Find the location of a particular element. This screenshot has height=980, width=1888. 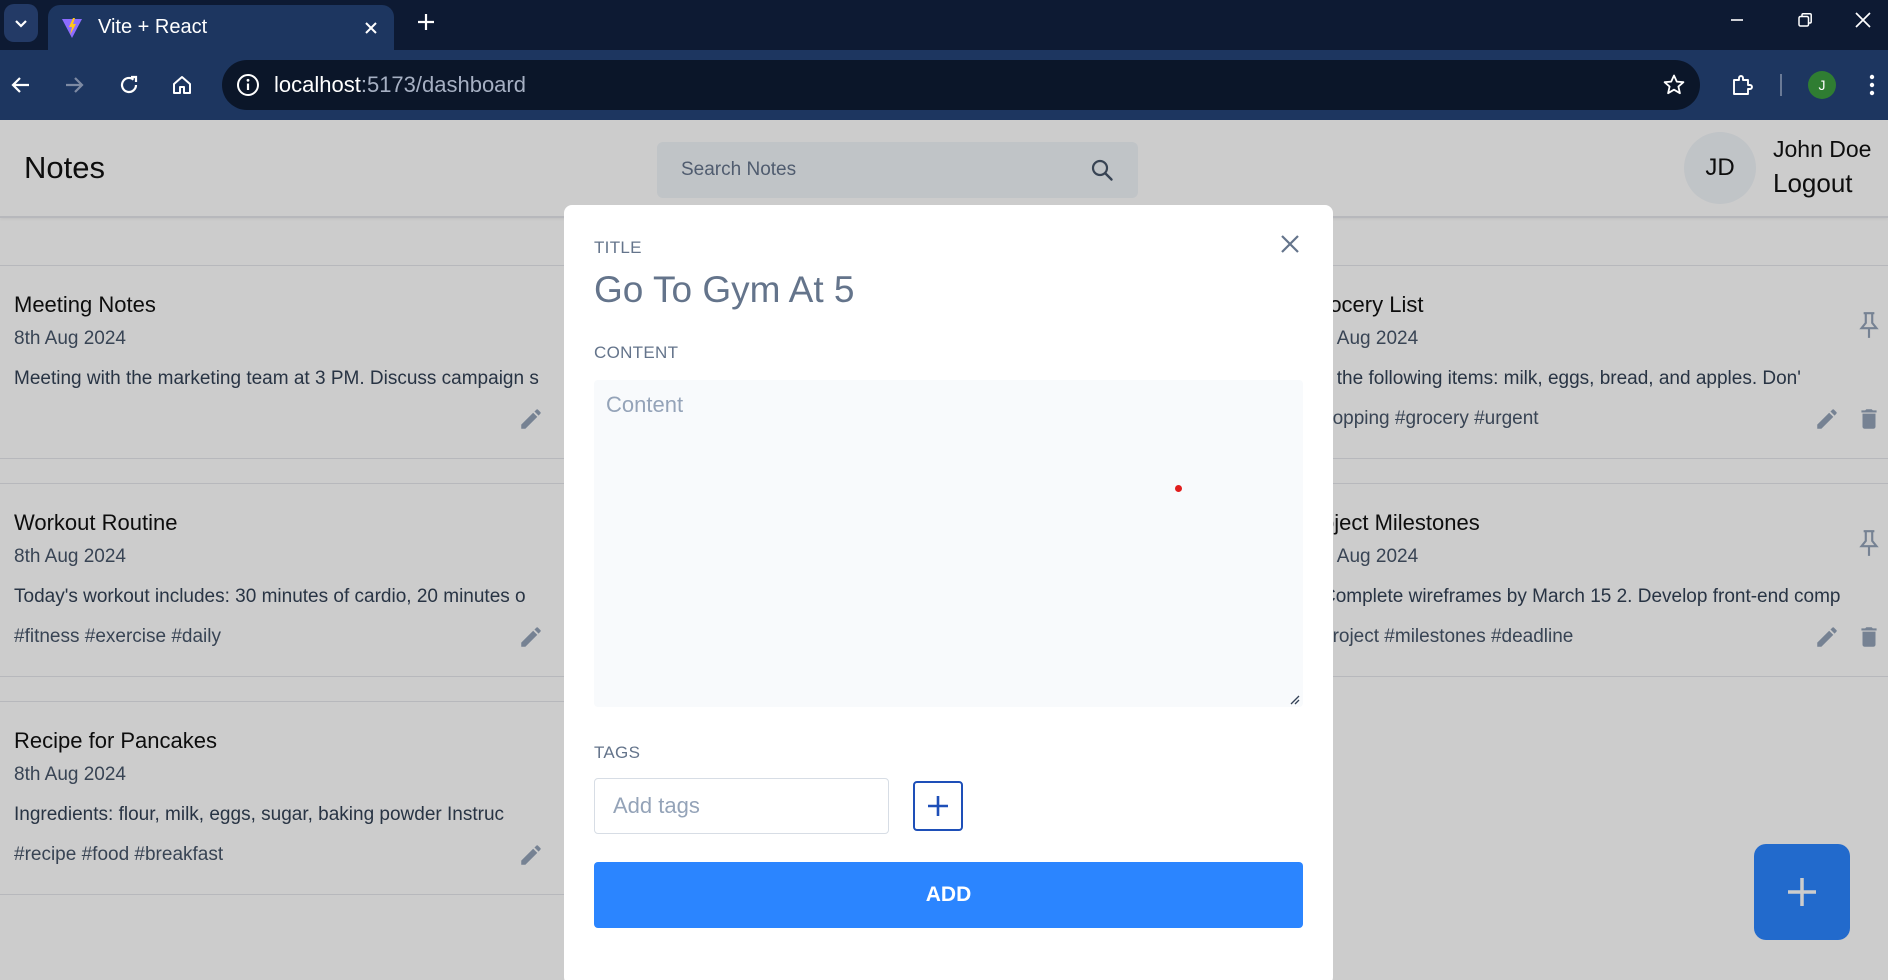

tab-search-button is located at coordinates (21, 23).